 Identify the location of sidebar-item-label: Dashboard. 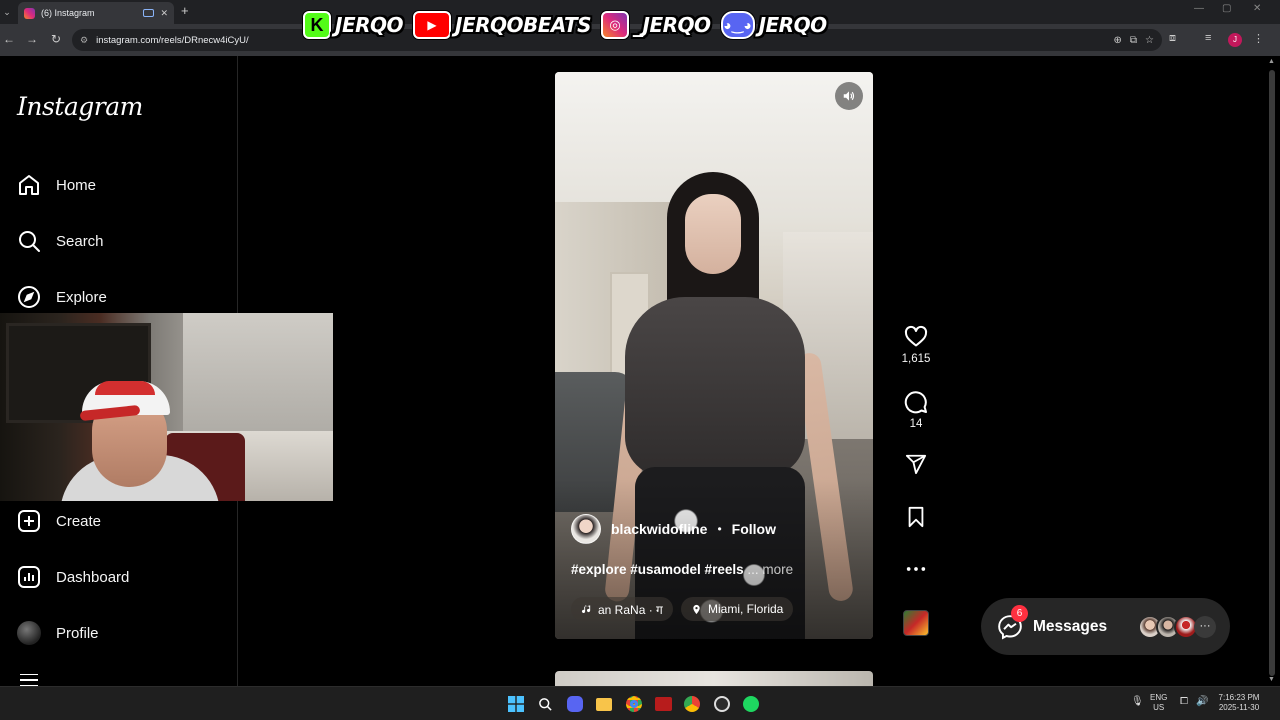
(93, 577).